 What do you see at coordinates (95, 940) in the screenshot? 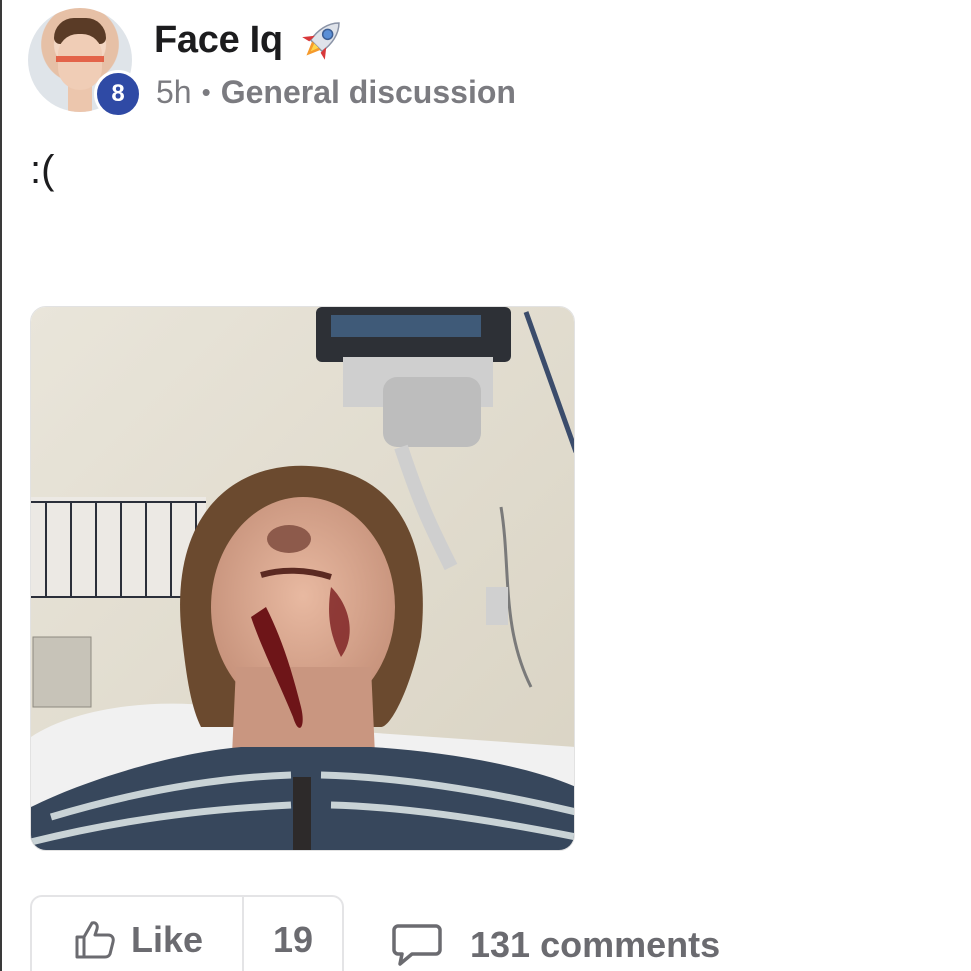
I see `thumbs-up-icon` at bounding box center [95, 940].